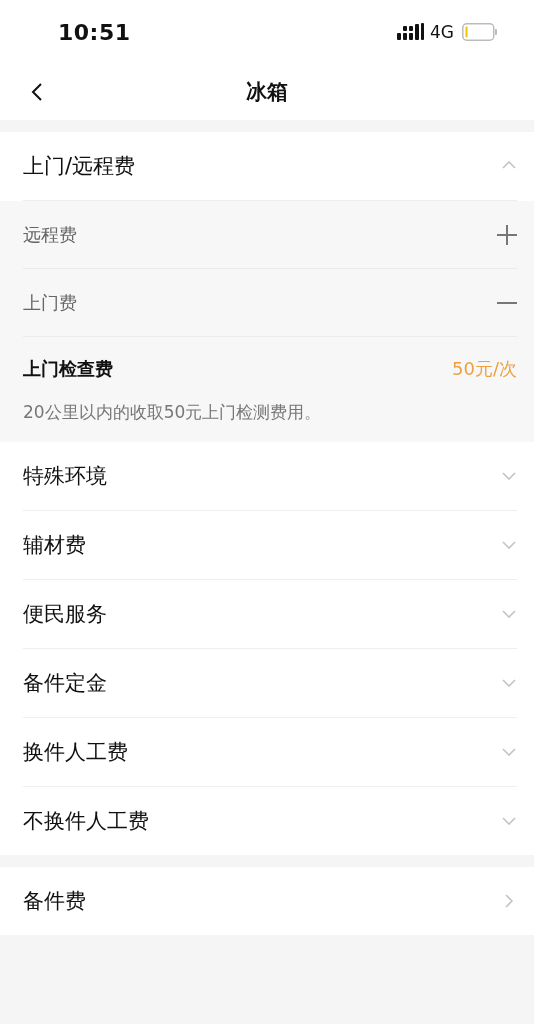 The image size is (534, 1024). I want to click on category-title: 换件人工费, so click(75, 752).